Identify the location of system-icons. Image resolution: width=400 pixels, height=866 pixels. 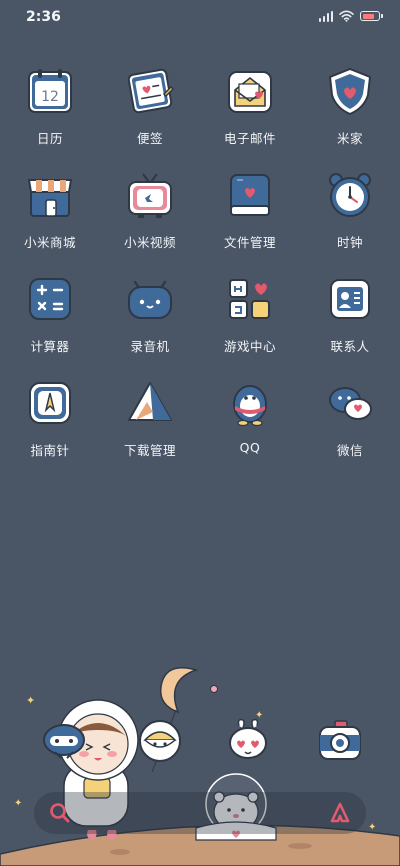
(350, 16).